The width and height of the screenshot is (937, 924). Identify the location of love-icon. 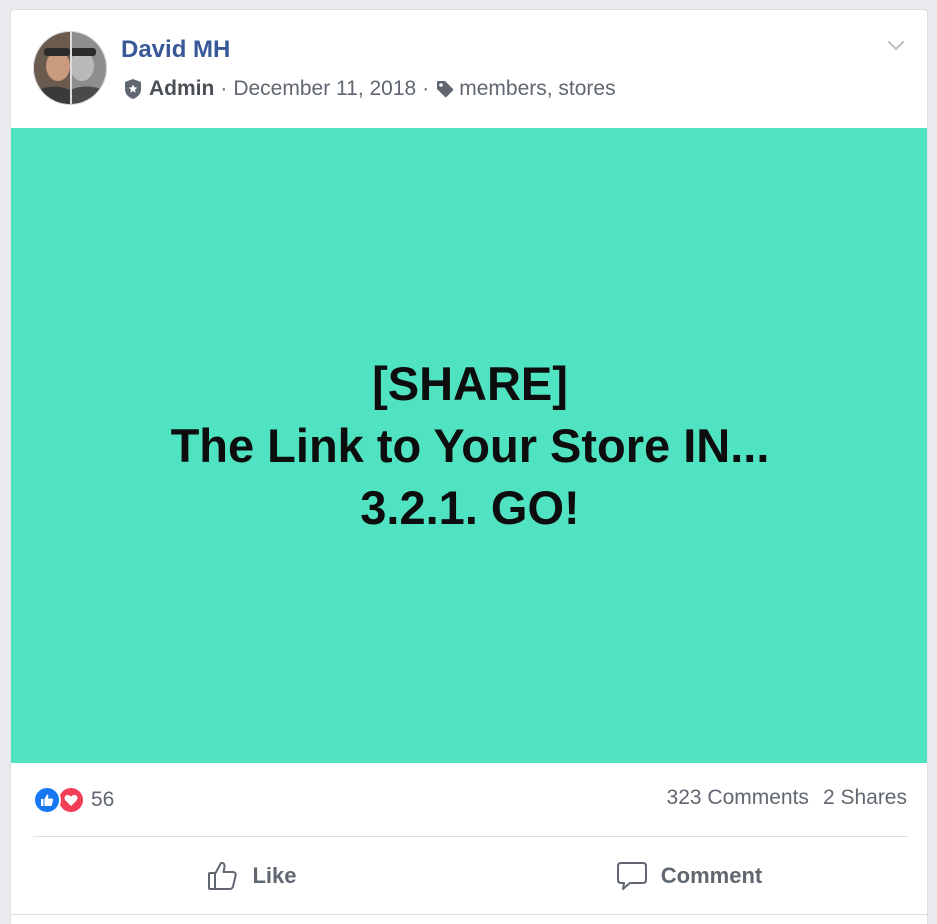
(71, 800).